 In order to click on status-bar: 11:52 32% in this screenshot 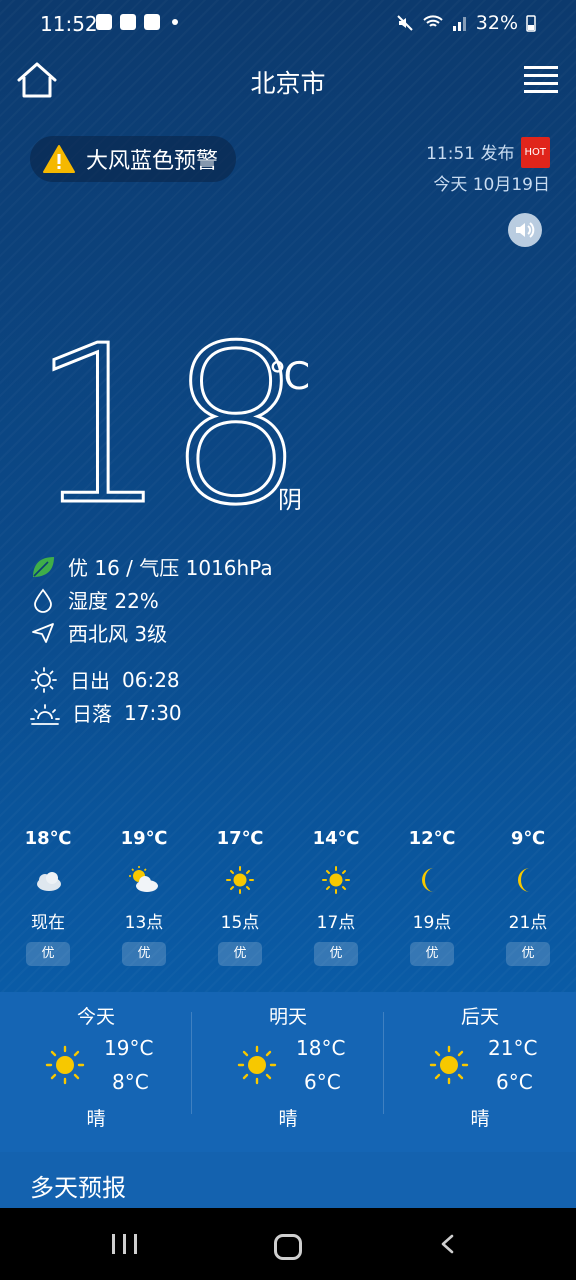, I will do `click(288, 24)`.